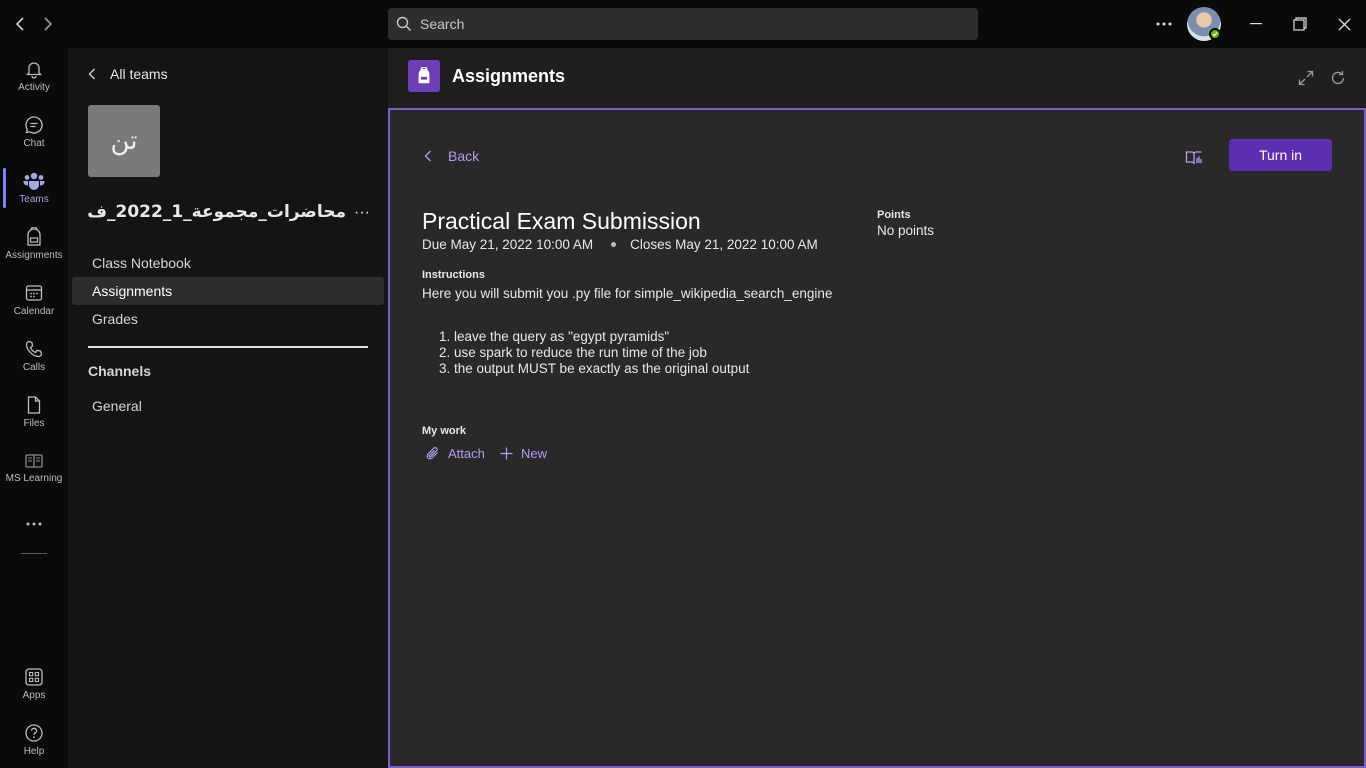  I want to click on instructions-label: Instructions, so click(453, 275).